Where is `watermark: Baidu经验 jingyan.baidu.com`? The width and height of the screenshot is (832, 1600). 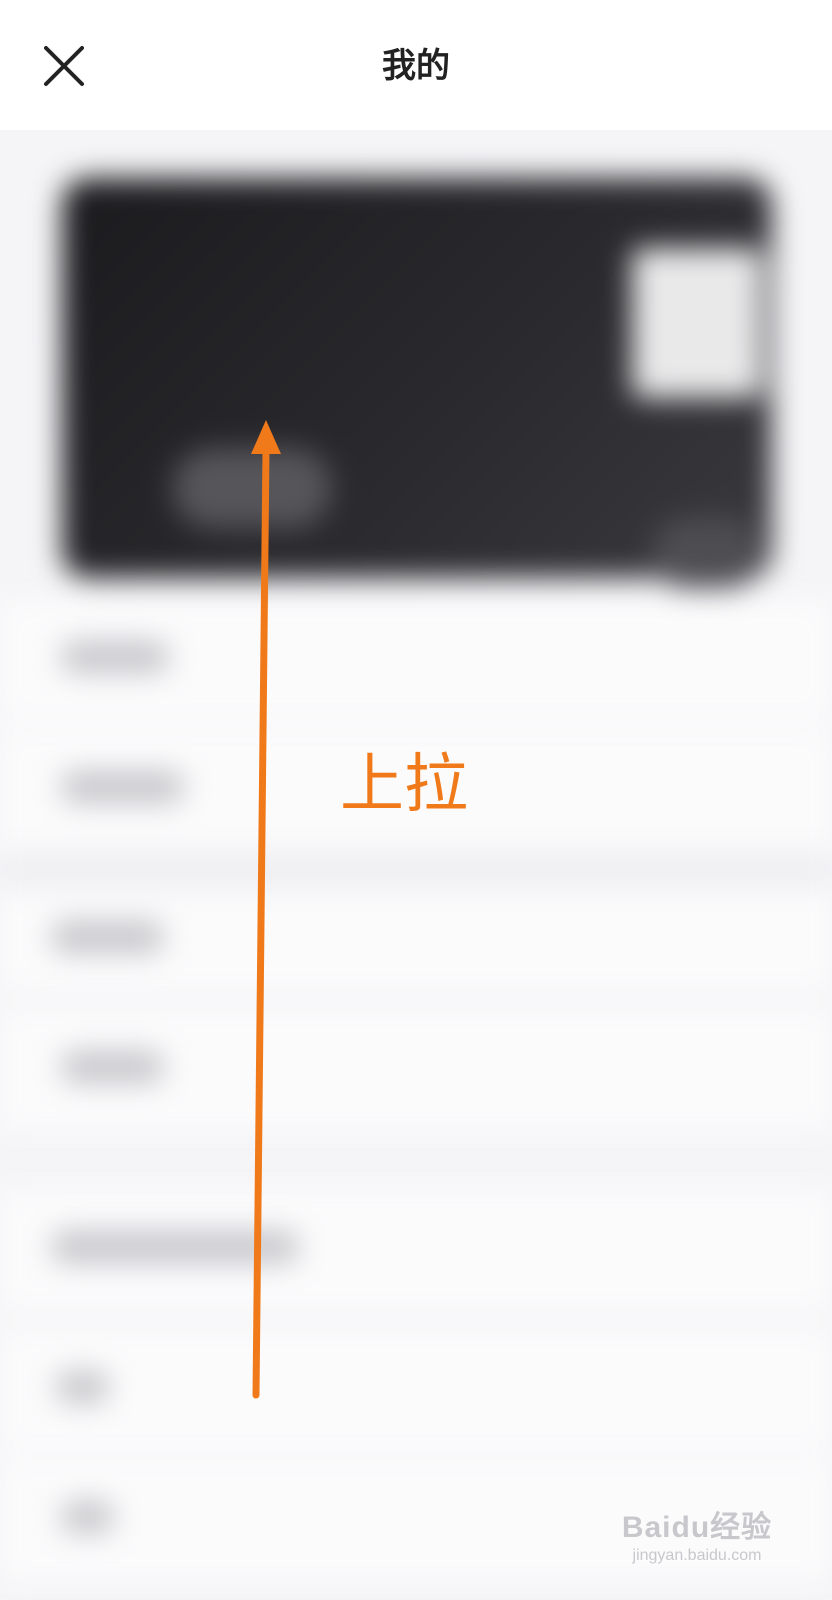
watermark: Baidu经验 jingyan.baidu.com is located at coordinates (697, 1538).